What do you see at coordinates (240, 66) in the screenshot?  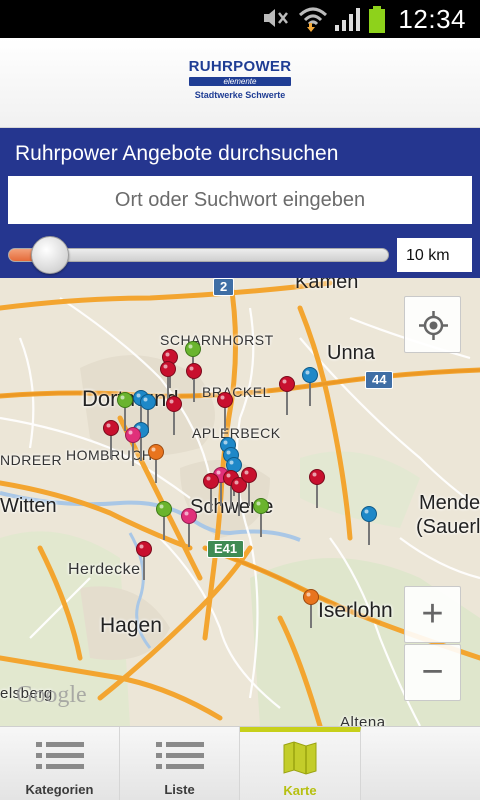 I see `logo-name: RUHRPOWER` at bounding box center [240, 66].